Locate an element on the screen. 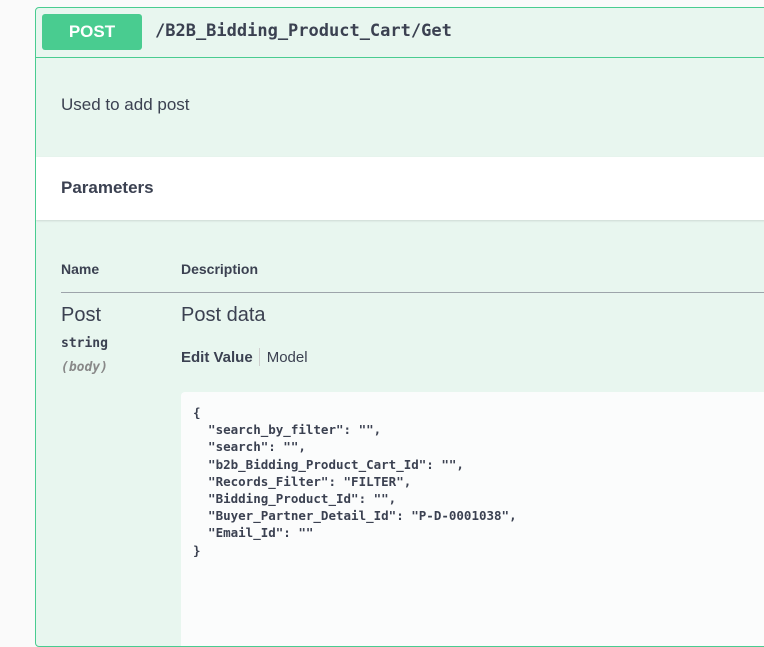 The height and width of the screenshot is (647, 764). endpoint-path: /B2B_Bidding_Product_Cart/Get is located at coordinates (303, 31).